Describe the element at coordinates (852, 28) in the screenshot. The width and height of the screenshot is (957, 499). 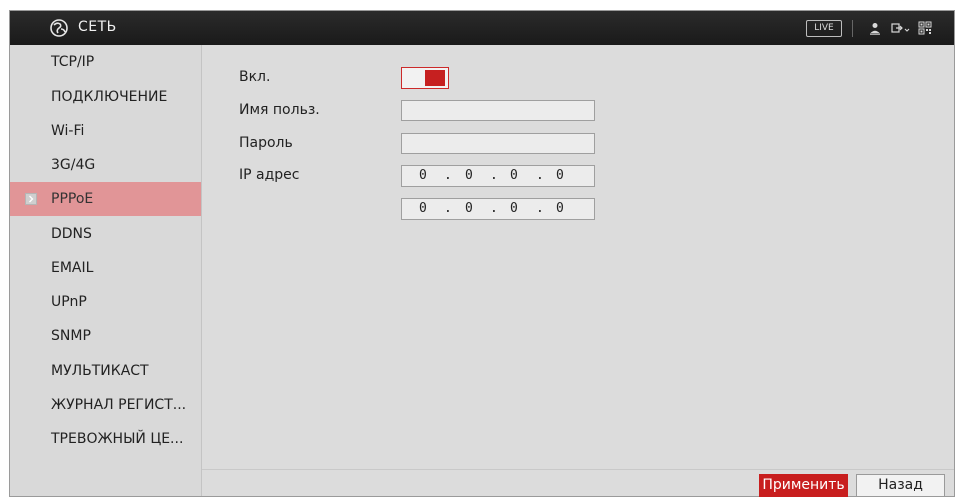
I see `toolbar-divider` at that location.